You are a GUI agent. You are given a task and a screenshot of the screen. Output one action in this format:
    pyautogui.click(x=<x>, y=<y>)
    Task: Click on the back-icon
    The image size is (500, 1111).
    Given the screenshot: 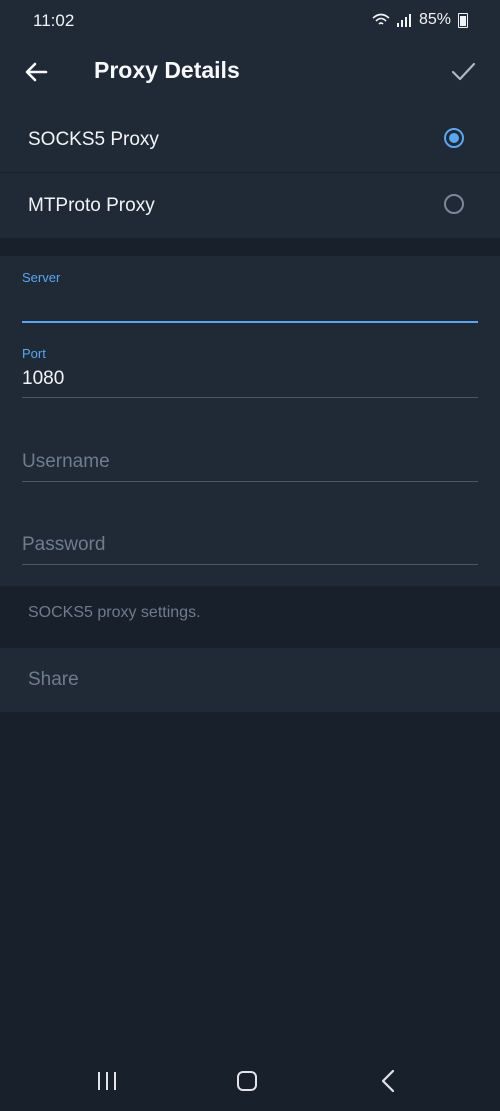 What is the action you would take?
    pyautogui.click(x=388, y=1081)
    